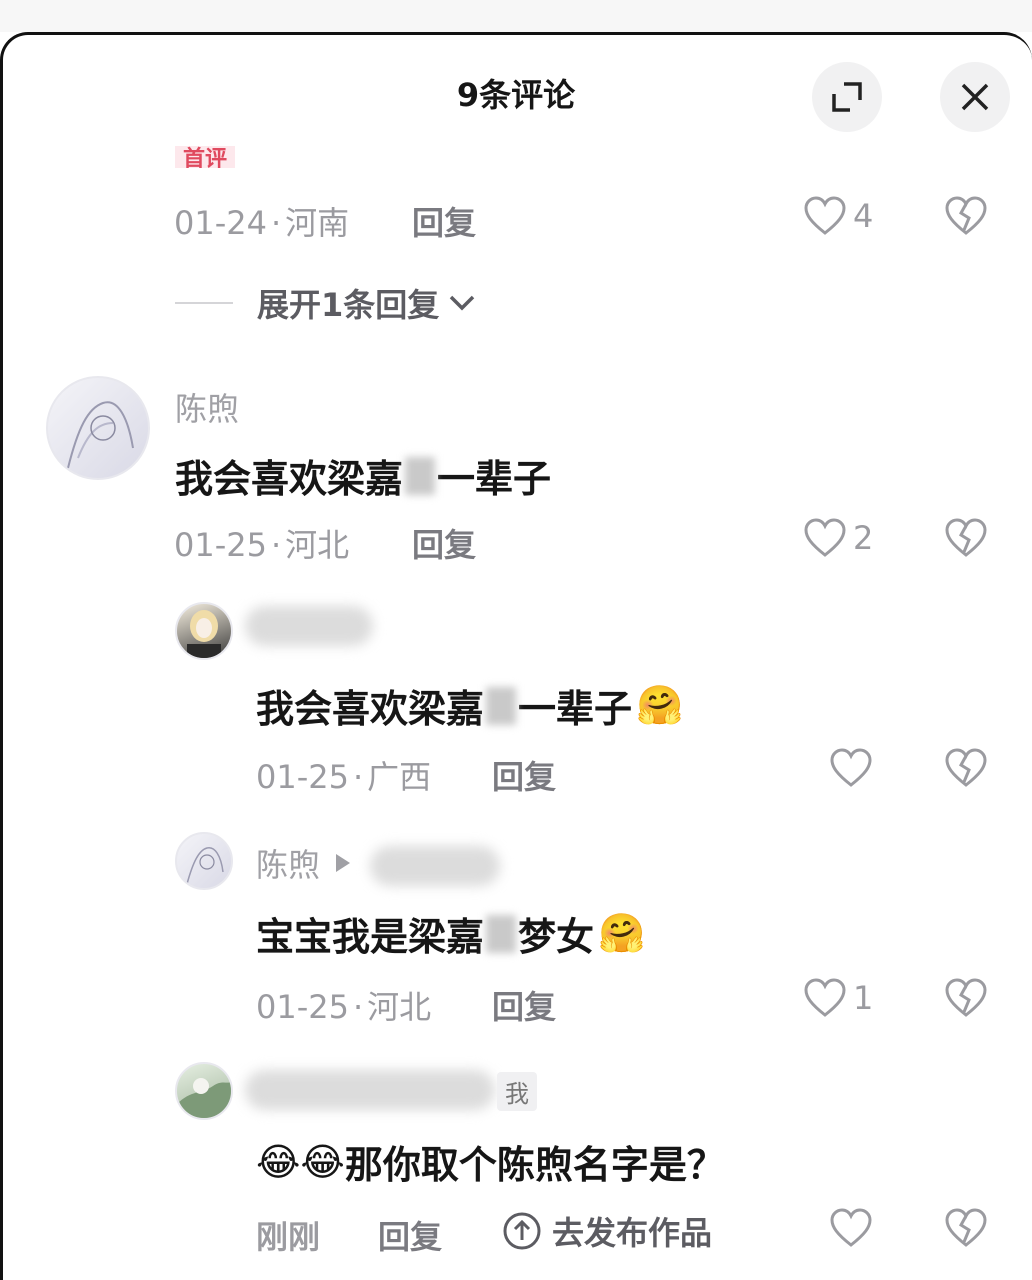  I want to click on like-count: 1, so click(863, 998).